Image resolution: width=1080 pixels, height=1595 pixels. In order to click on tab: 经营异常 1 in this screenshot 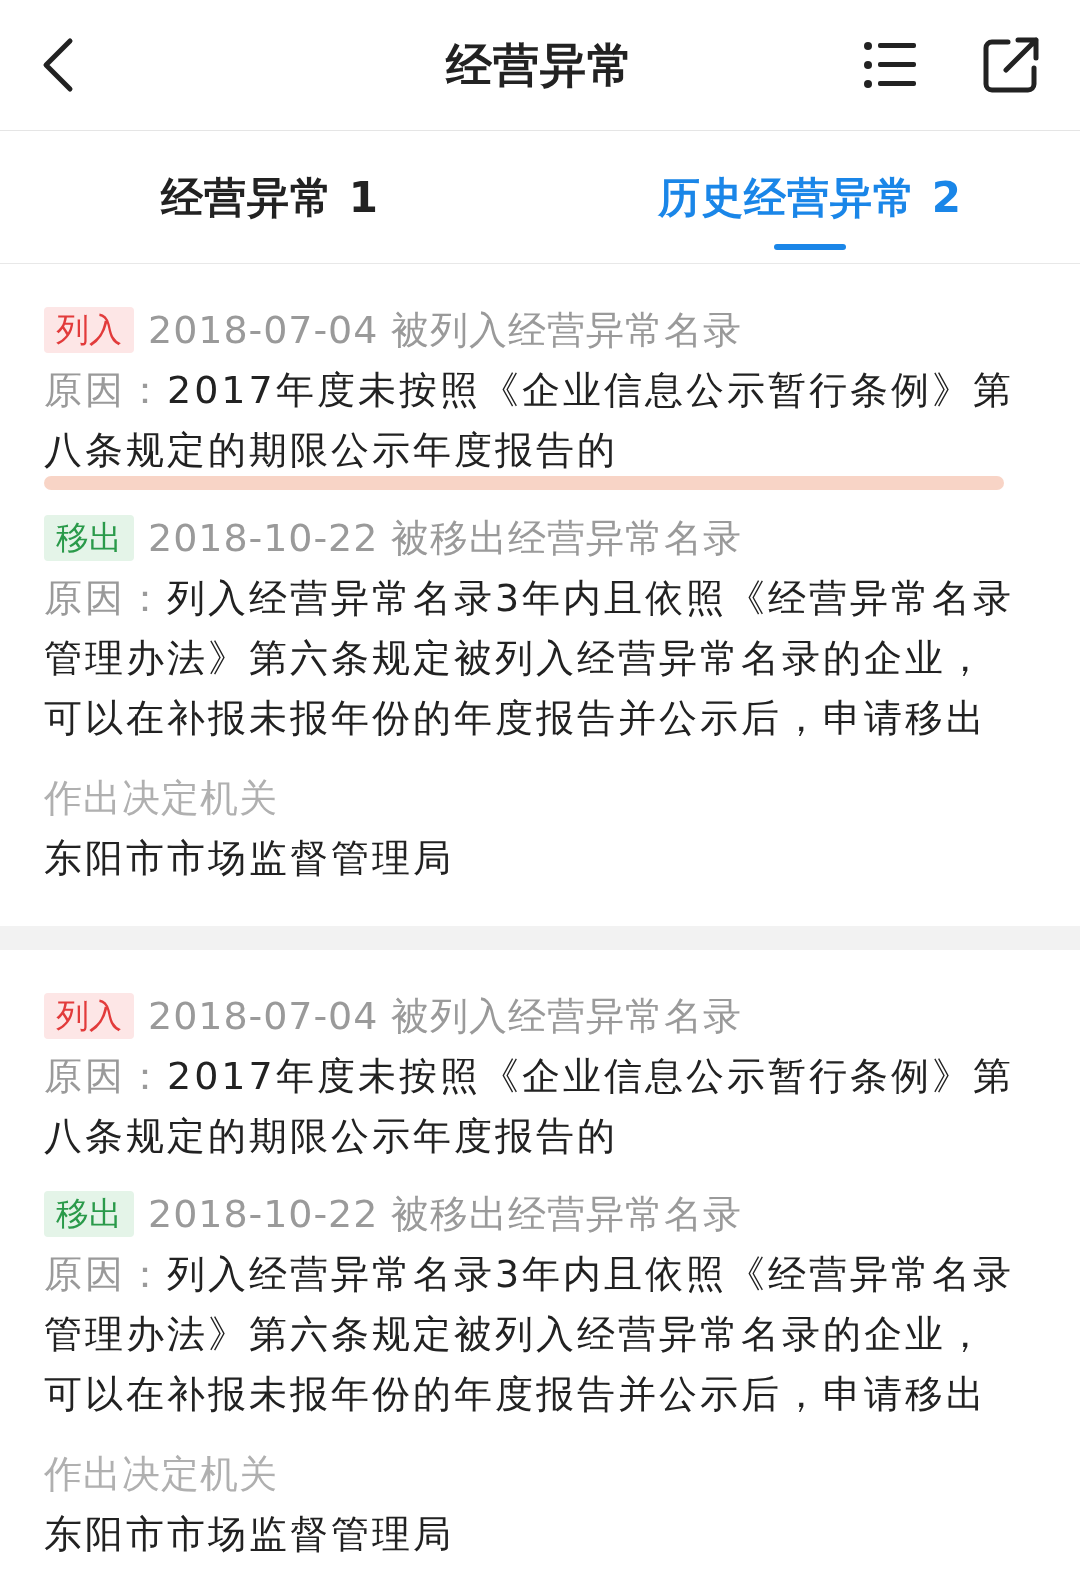, I will do `click(270, 197)`.